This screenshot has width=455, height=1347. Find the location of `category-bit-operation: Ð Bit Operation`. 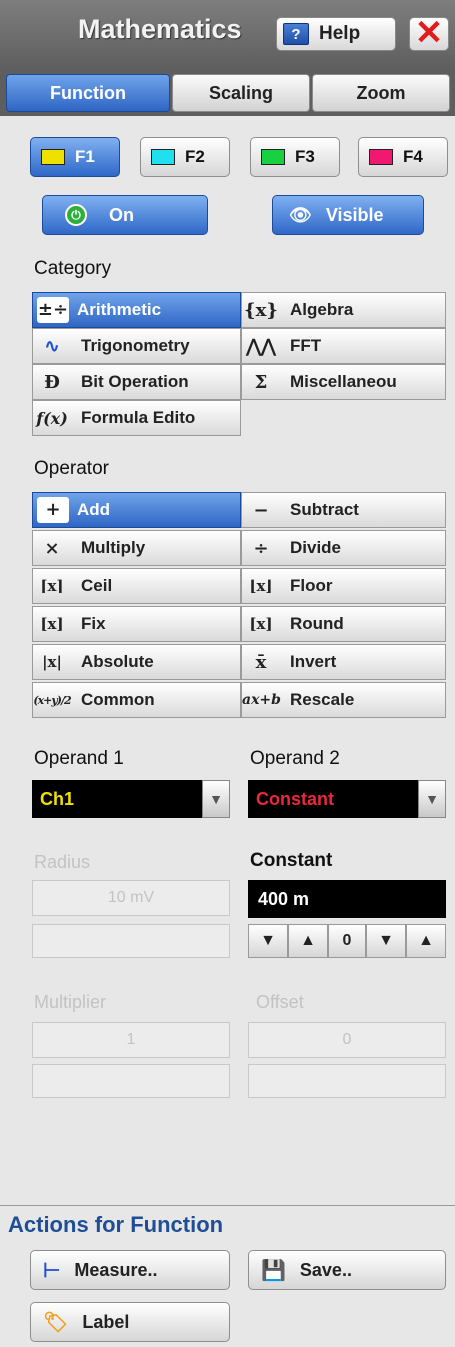

category-bit-operation: Ð Bit Operation is located at coordinates (136, 382).